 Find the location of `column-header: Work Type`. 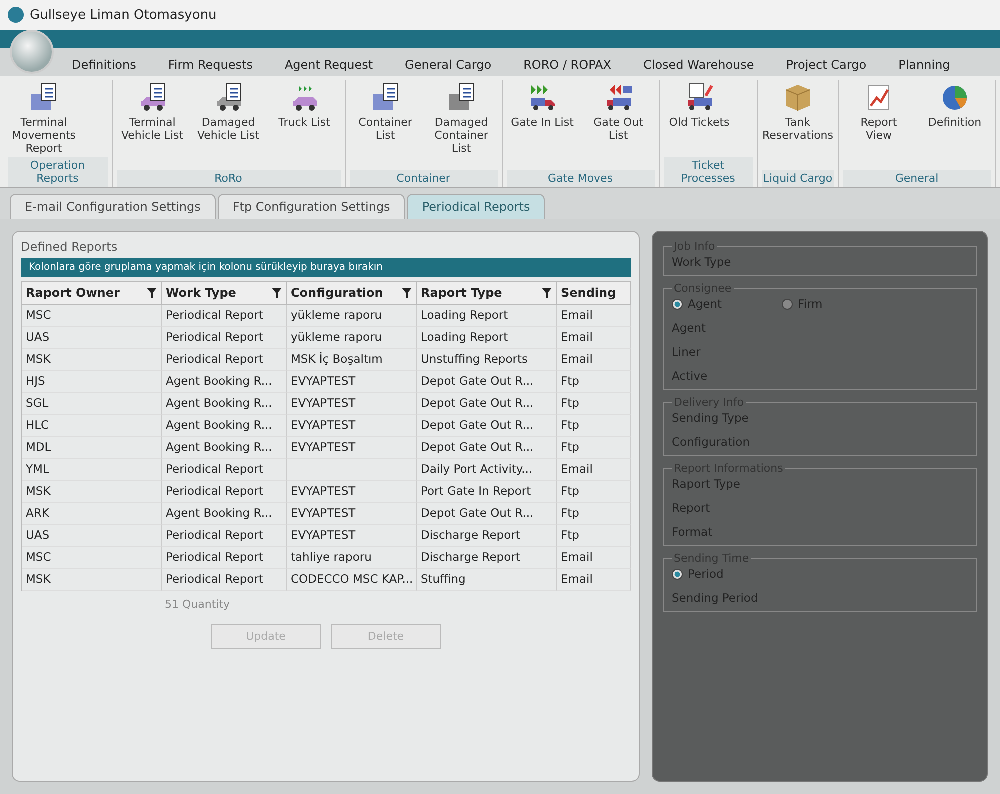

column-header: Work Type is located at coordinates (224, 293).